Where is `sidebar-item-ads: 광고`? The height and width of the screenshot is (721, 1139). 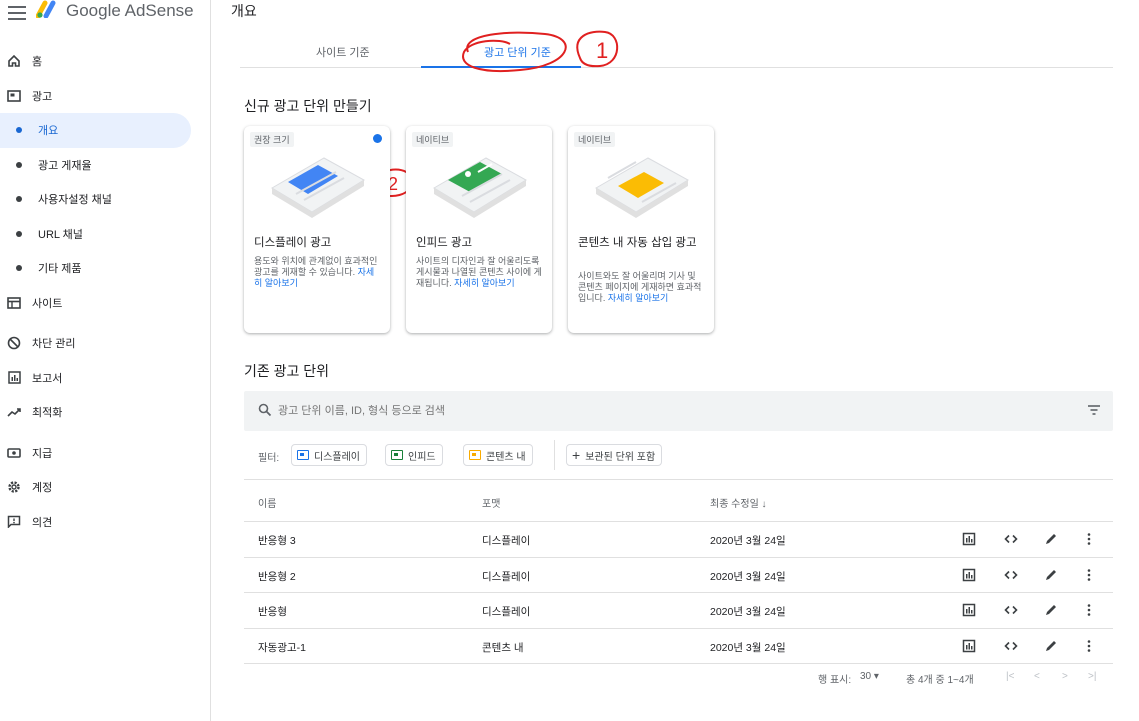
sidebar-item-ads: 광고 is located at coordinates (105, 96).